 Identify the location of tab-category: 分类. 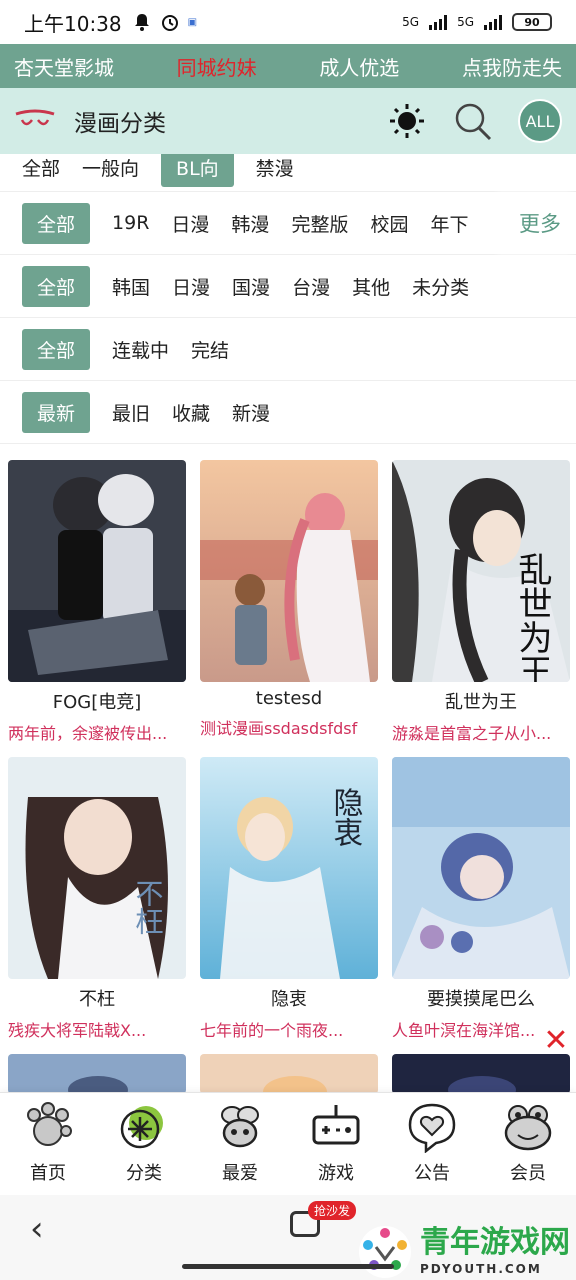
(144, 1144).